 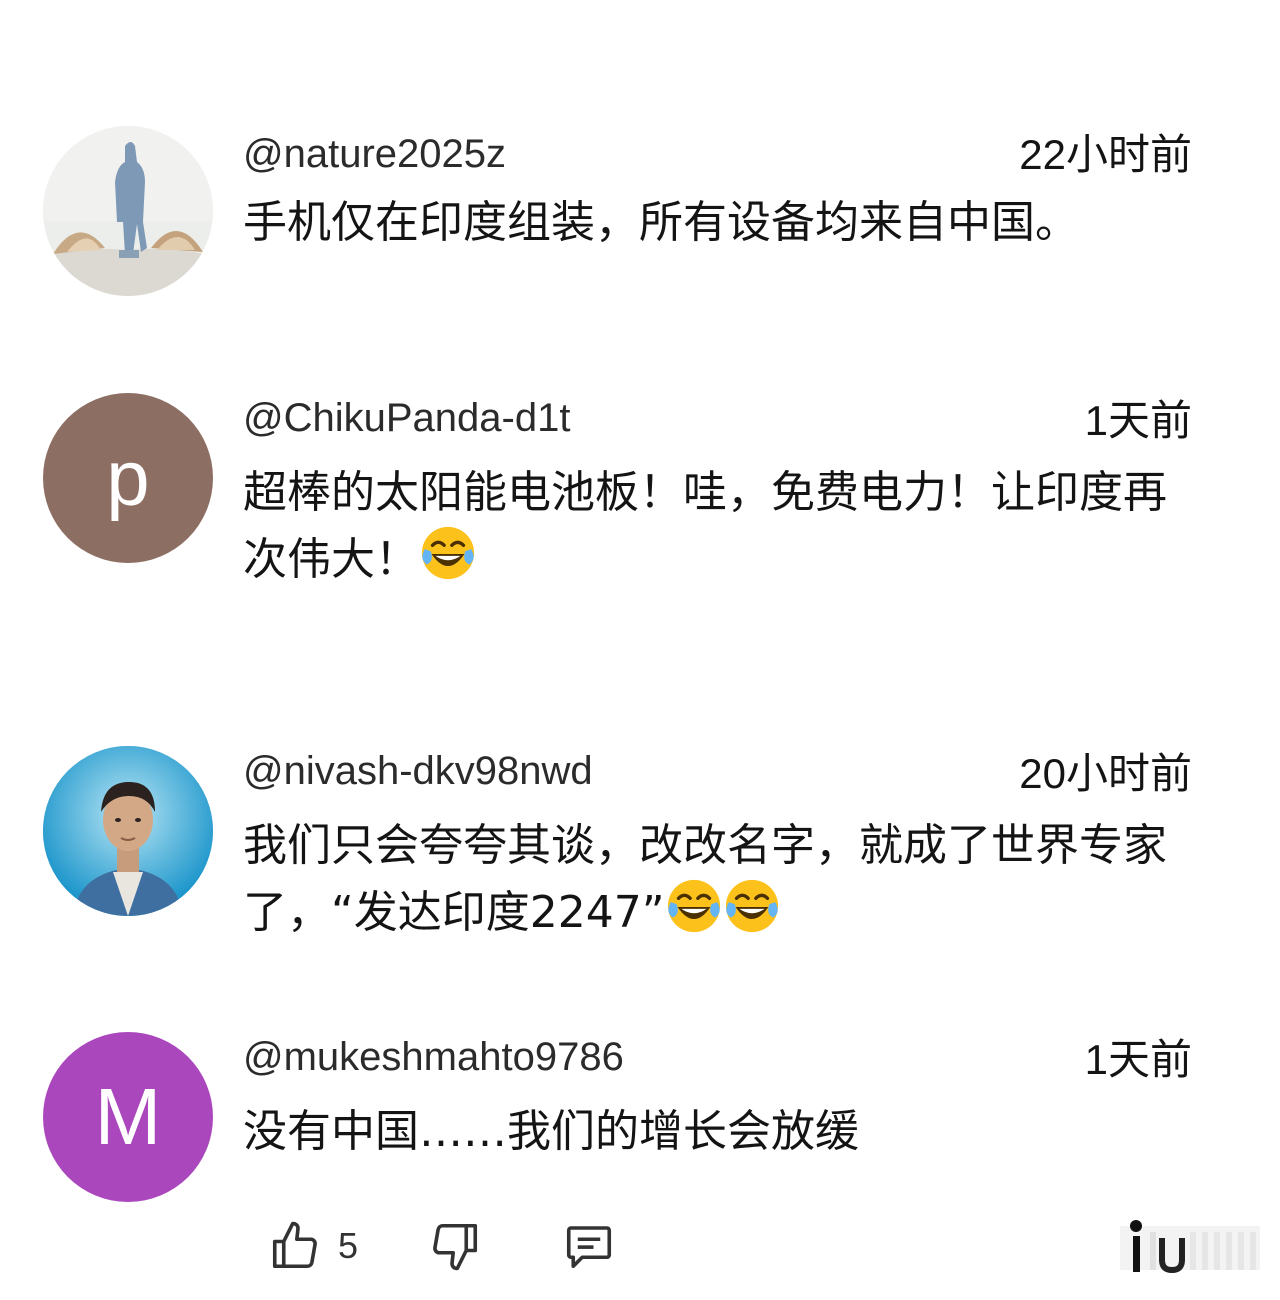 What do you see at coordinates (1105, 773) in the screenshot?
I see `comment-time: 20小时前` at bounding box center [1105, 773].